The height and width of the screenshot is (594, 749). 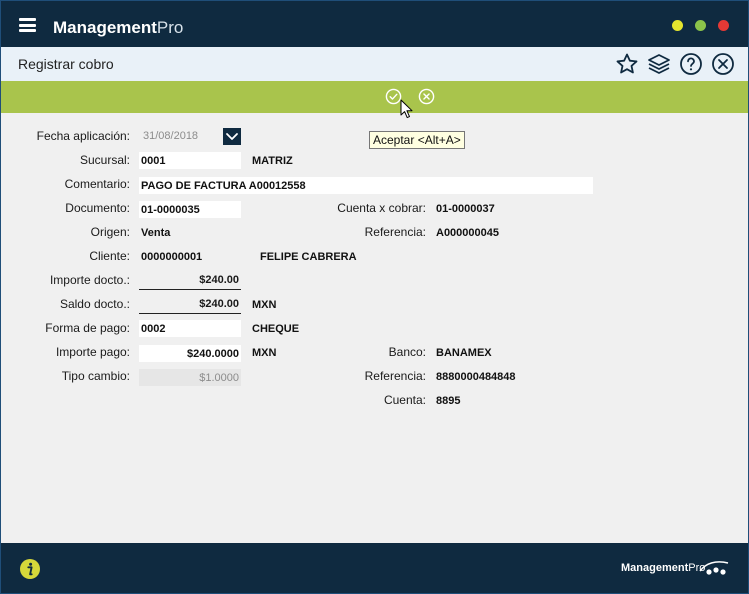 What do you see at coordinates (264, 353) in the screenshot?
I see `importe-currency: MXN` at bounding box center [264, 353].